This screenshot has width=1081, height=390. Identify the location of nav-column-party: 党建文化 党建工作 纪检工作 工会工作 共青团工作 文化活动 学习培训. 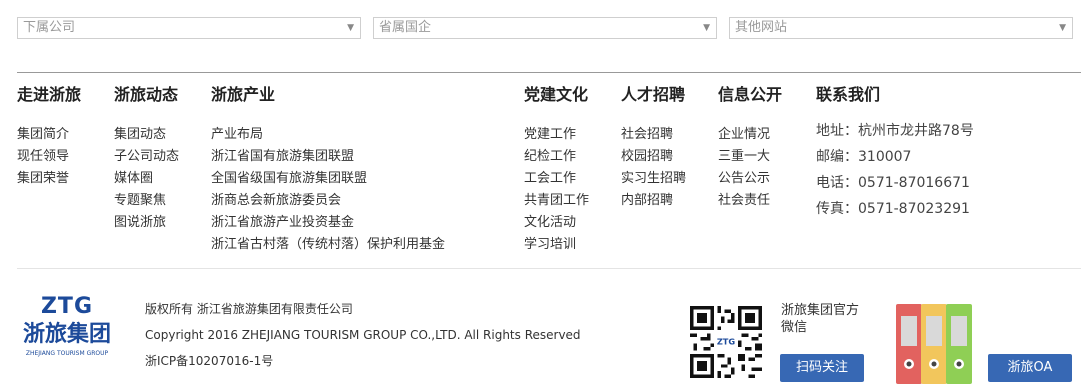
(556, 170).